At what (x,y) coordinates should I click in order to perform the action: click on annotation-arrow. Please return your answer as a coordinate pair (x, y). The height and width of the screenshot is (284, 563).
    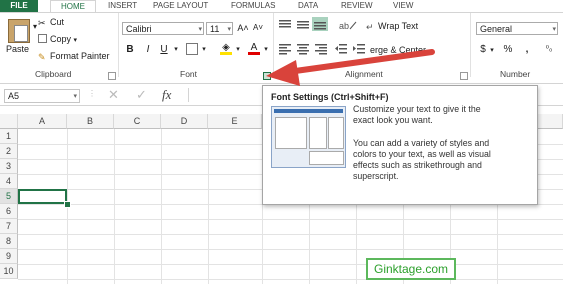
    Looking at the image, I should click on (350, 67).